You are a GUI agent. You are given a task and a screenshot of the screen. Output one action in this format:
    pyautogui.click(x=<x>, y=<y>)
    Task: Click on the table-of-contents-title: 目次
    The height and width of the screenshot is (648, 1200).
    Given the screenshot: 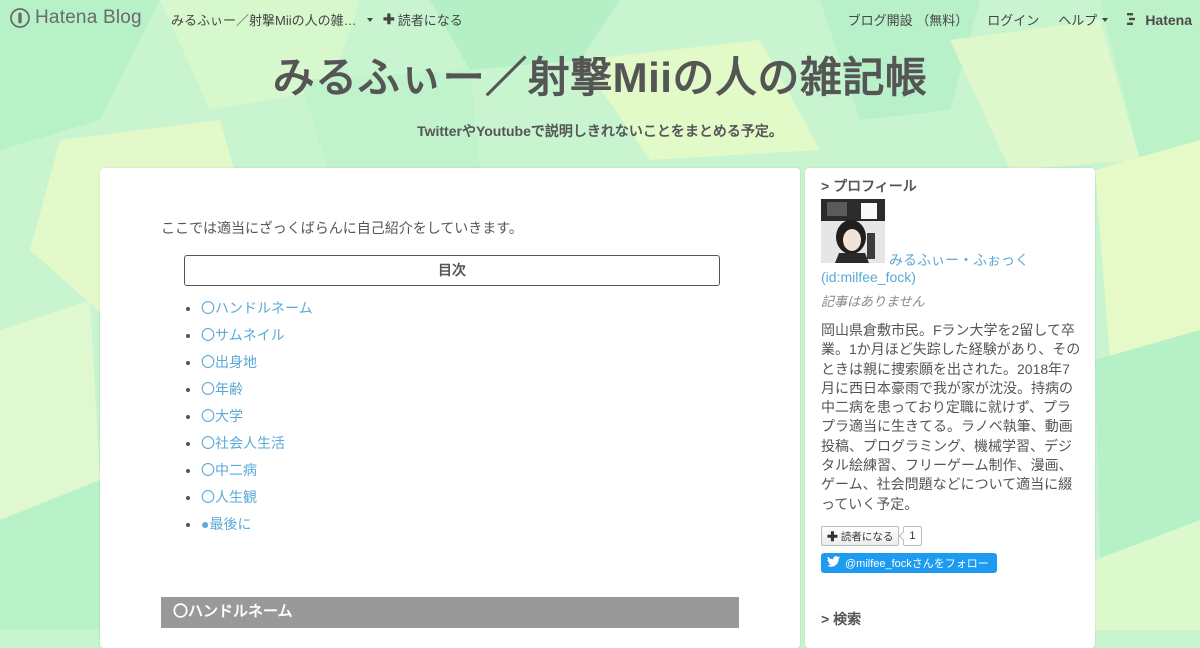 What is the action you would take?
    pyautogui.click(x=452, y=270)
    